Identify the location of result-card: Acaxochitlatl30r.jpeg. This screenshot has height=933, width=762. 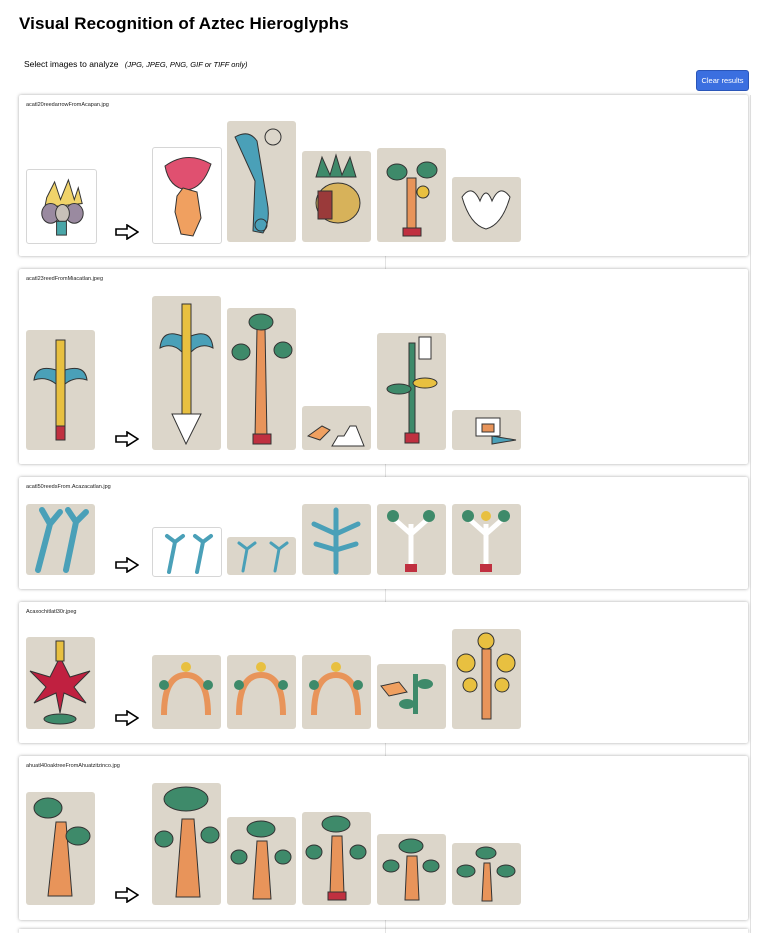
(383, 672).